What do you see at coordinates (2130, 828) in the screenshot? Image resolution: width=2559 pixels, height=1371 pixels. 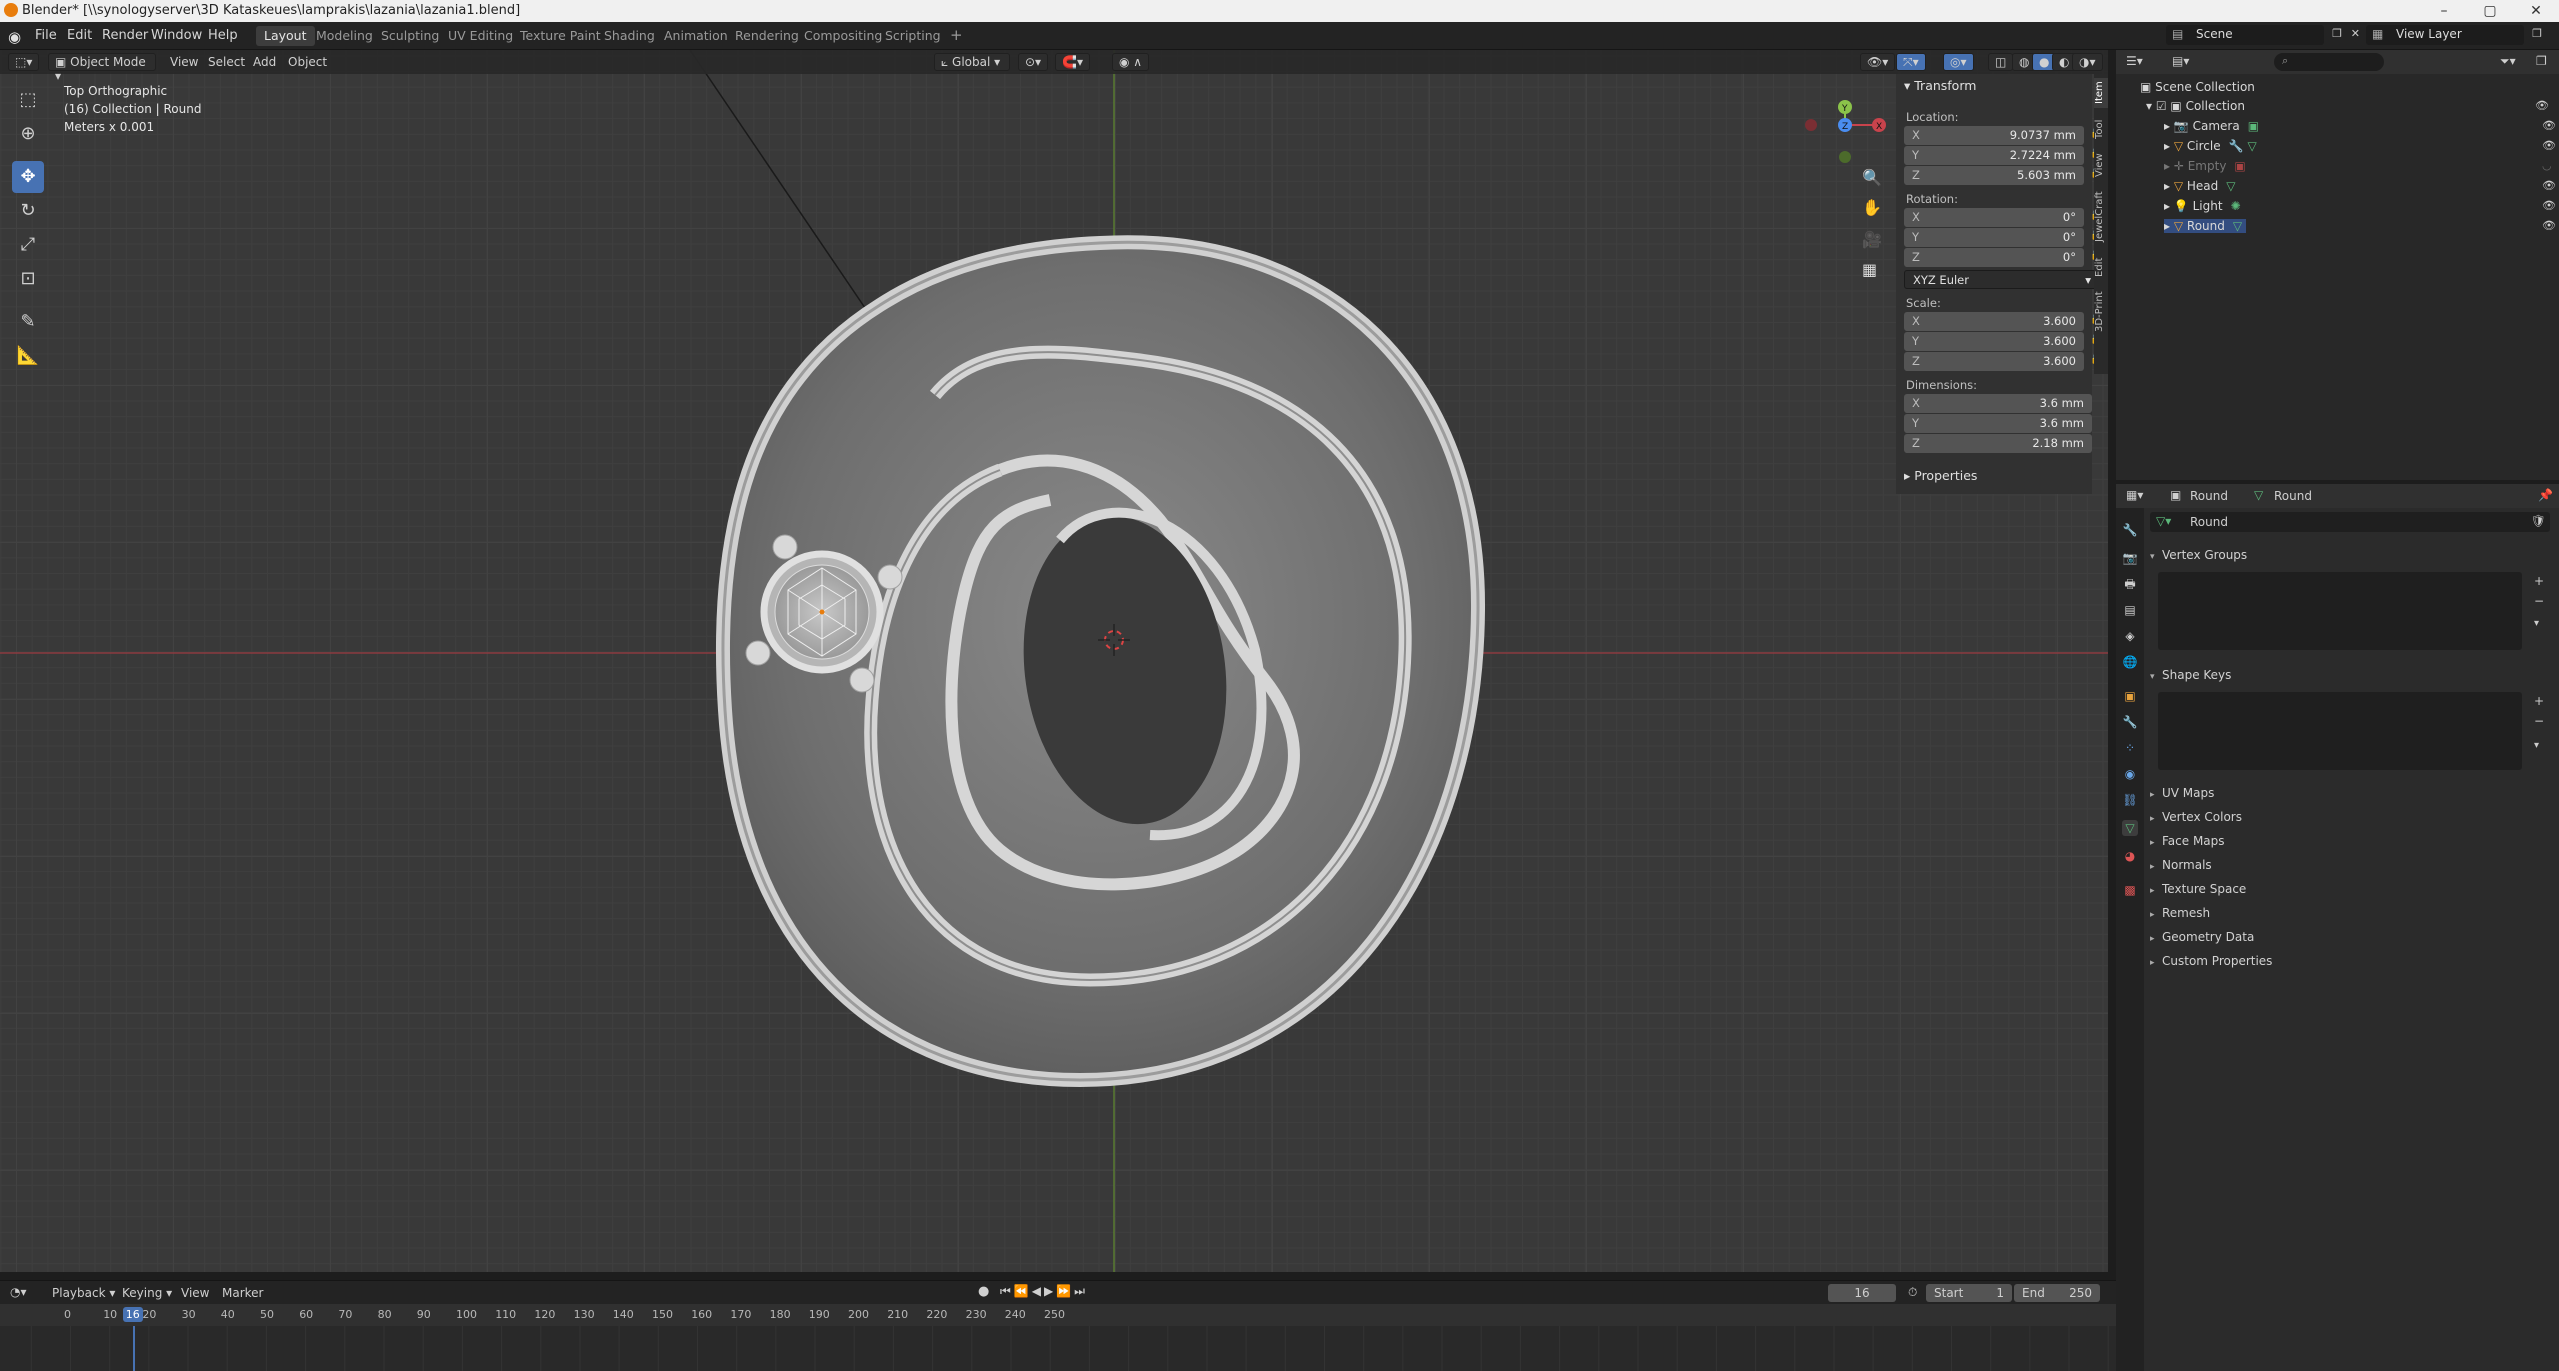 I see `mesh-data-tab-icon: ▽` at bounding box center [2130, 828].